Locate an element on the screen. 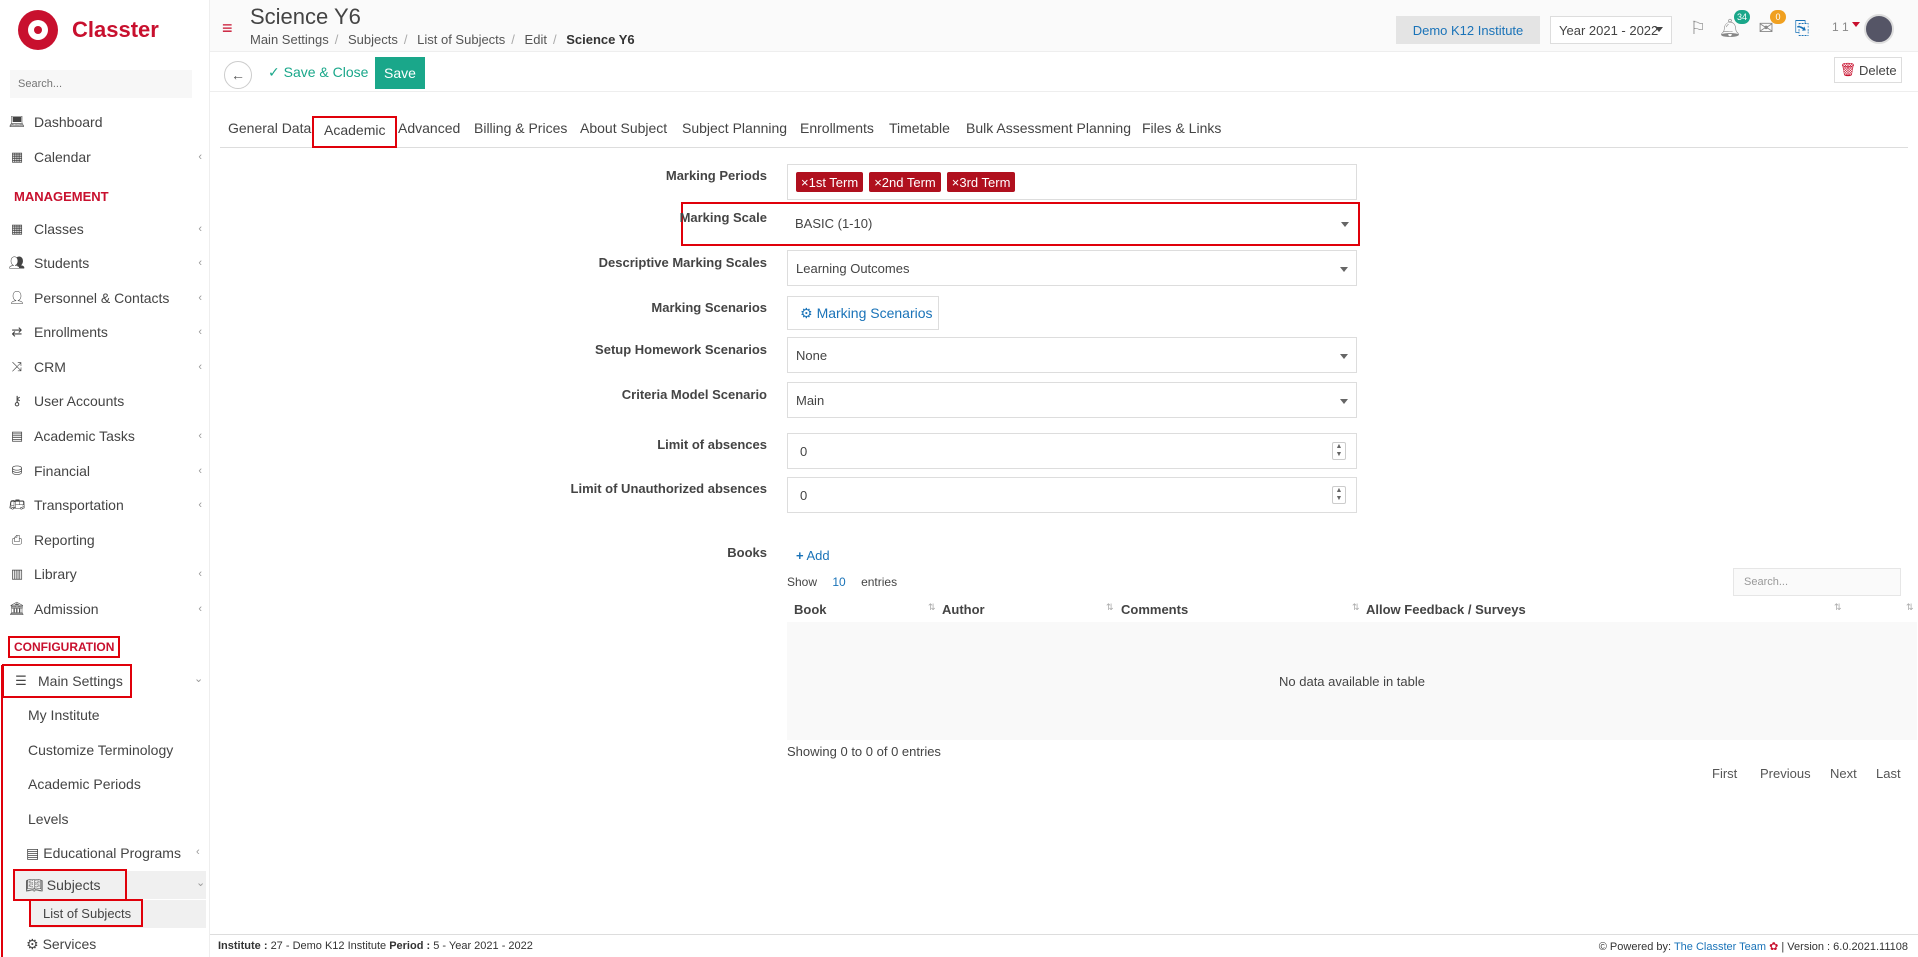  add-book-button: + Add is located at coordinates (813, 555).